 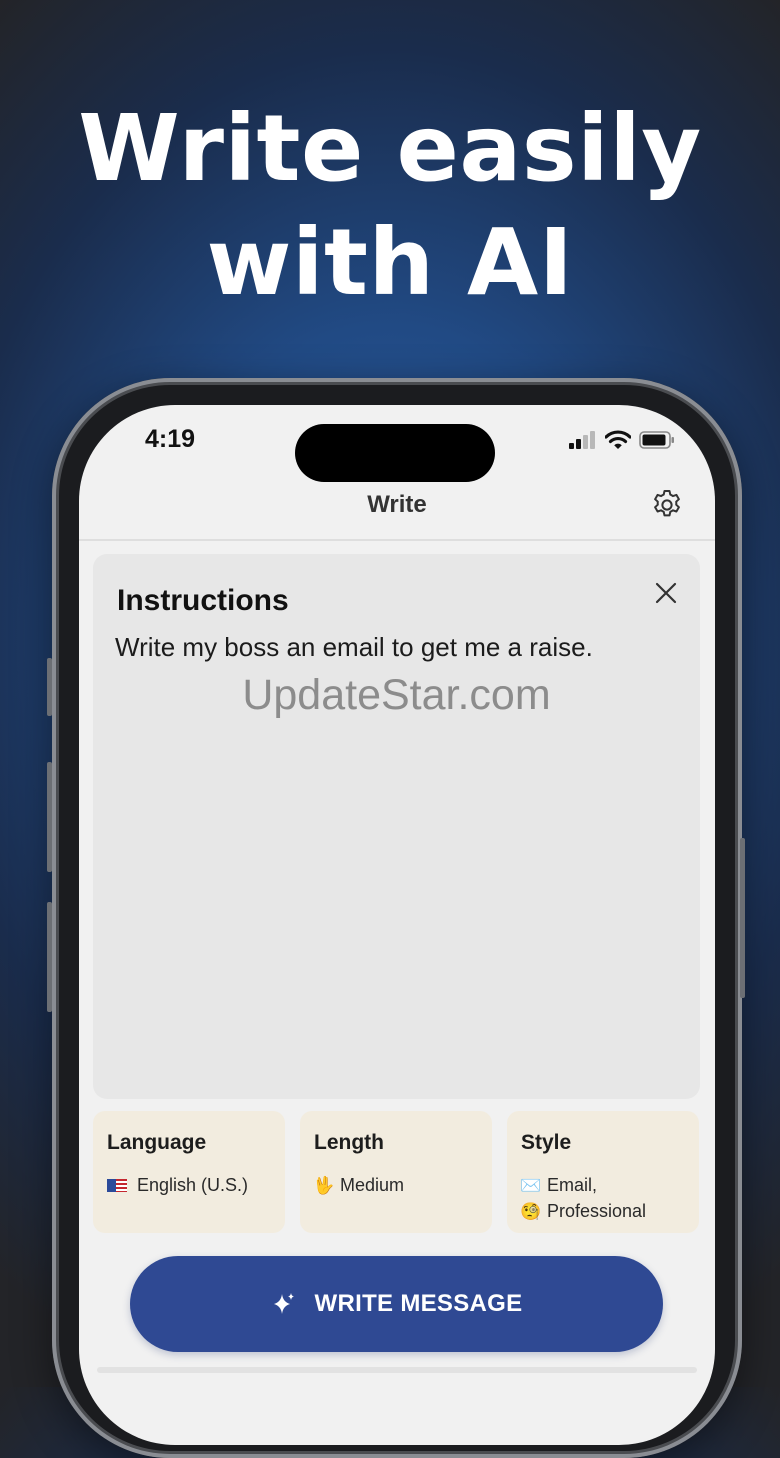 I want to click on dynamic-island, so click(x=395, y=453).